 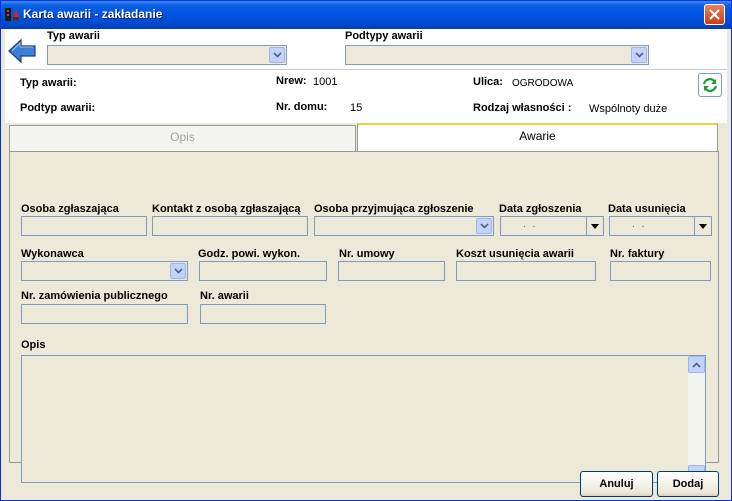 What do you see at coordinates (291, 81) in the screenshot?
I see `nrew-label: Nrew:` at bounding box center [291, 81].